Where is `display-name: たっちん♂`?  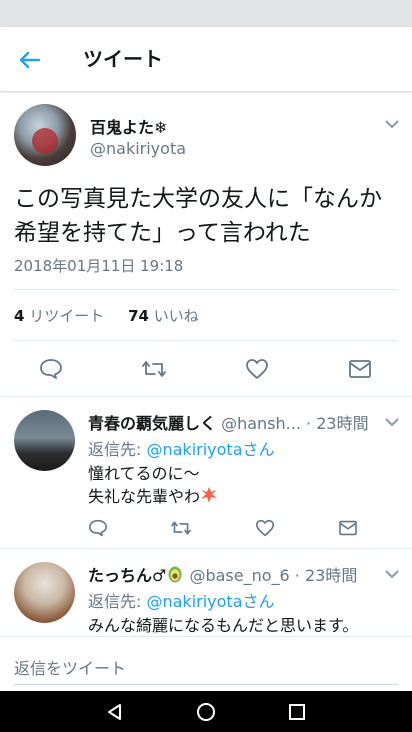 display-name: たっちん♂ is located at coordinates (127, 575).